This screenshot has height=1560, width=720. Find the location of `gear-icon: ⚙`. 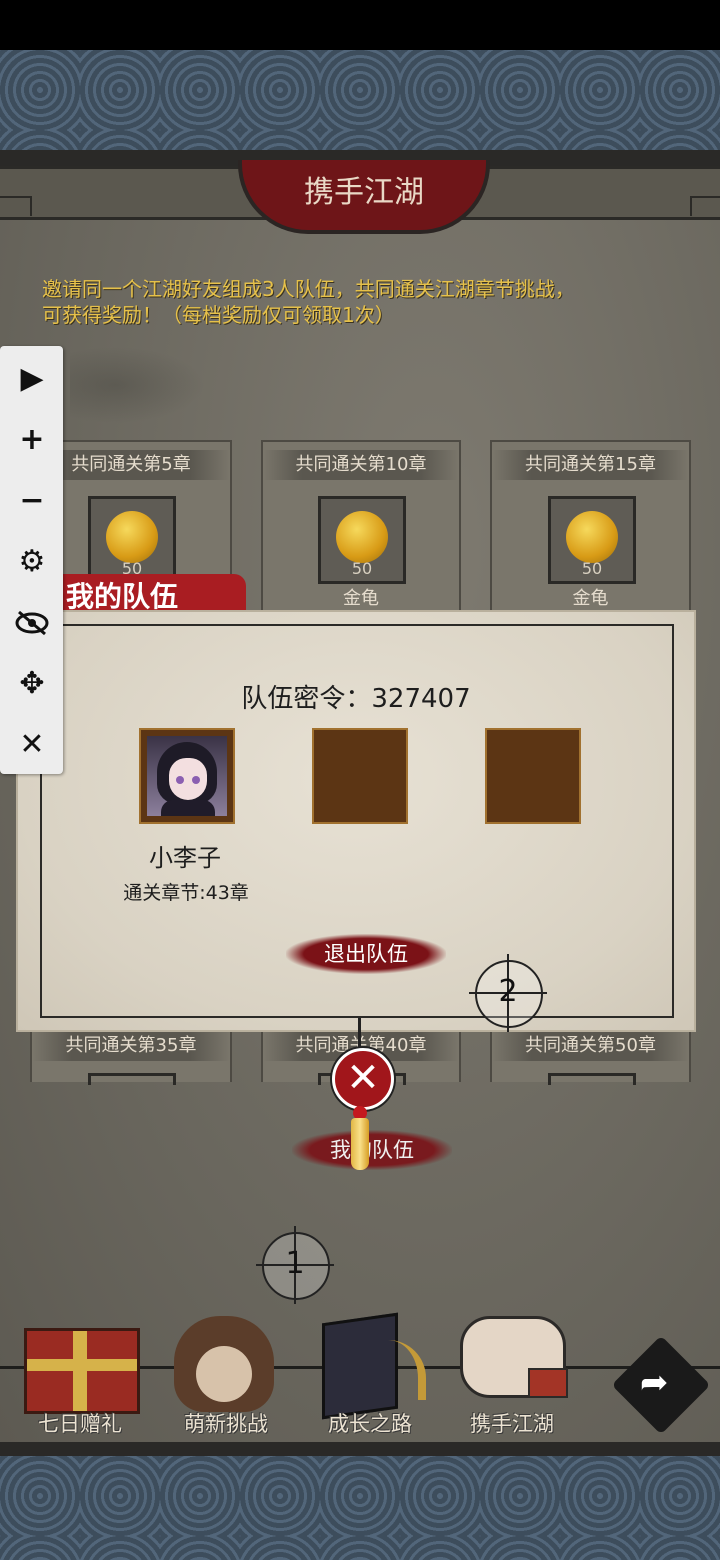

gear-icon: ⚙ is located at coordinates (32, 561).